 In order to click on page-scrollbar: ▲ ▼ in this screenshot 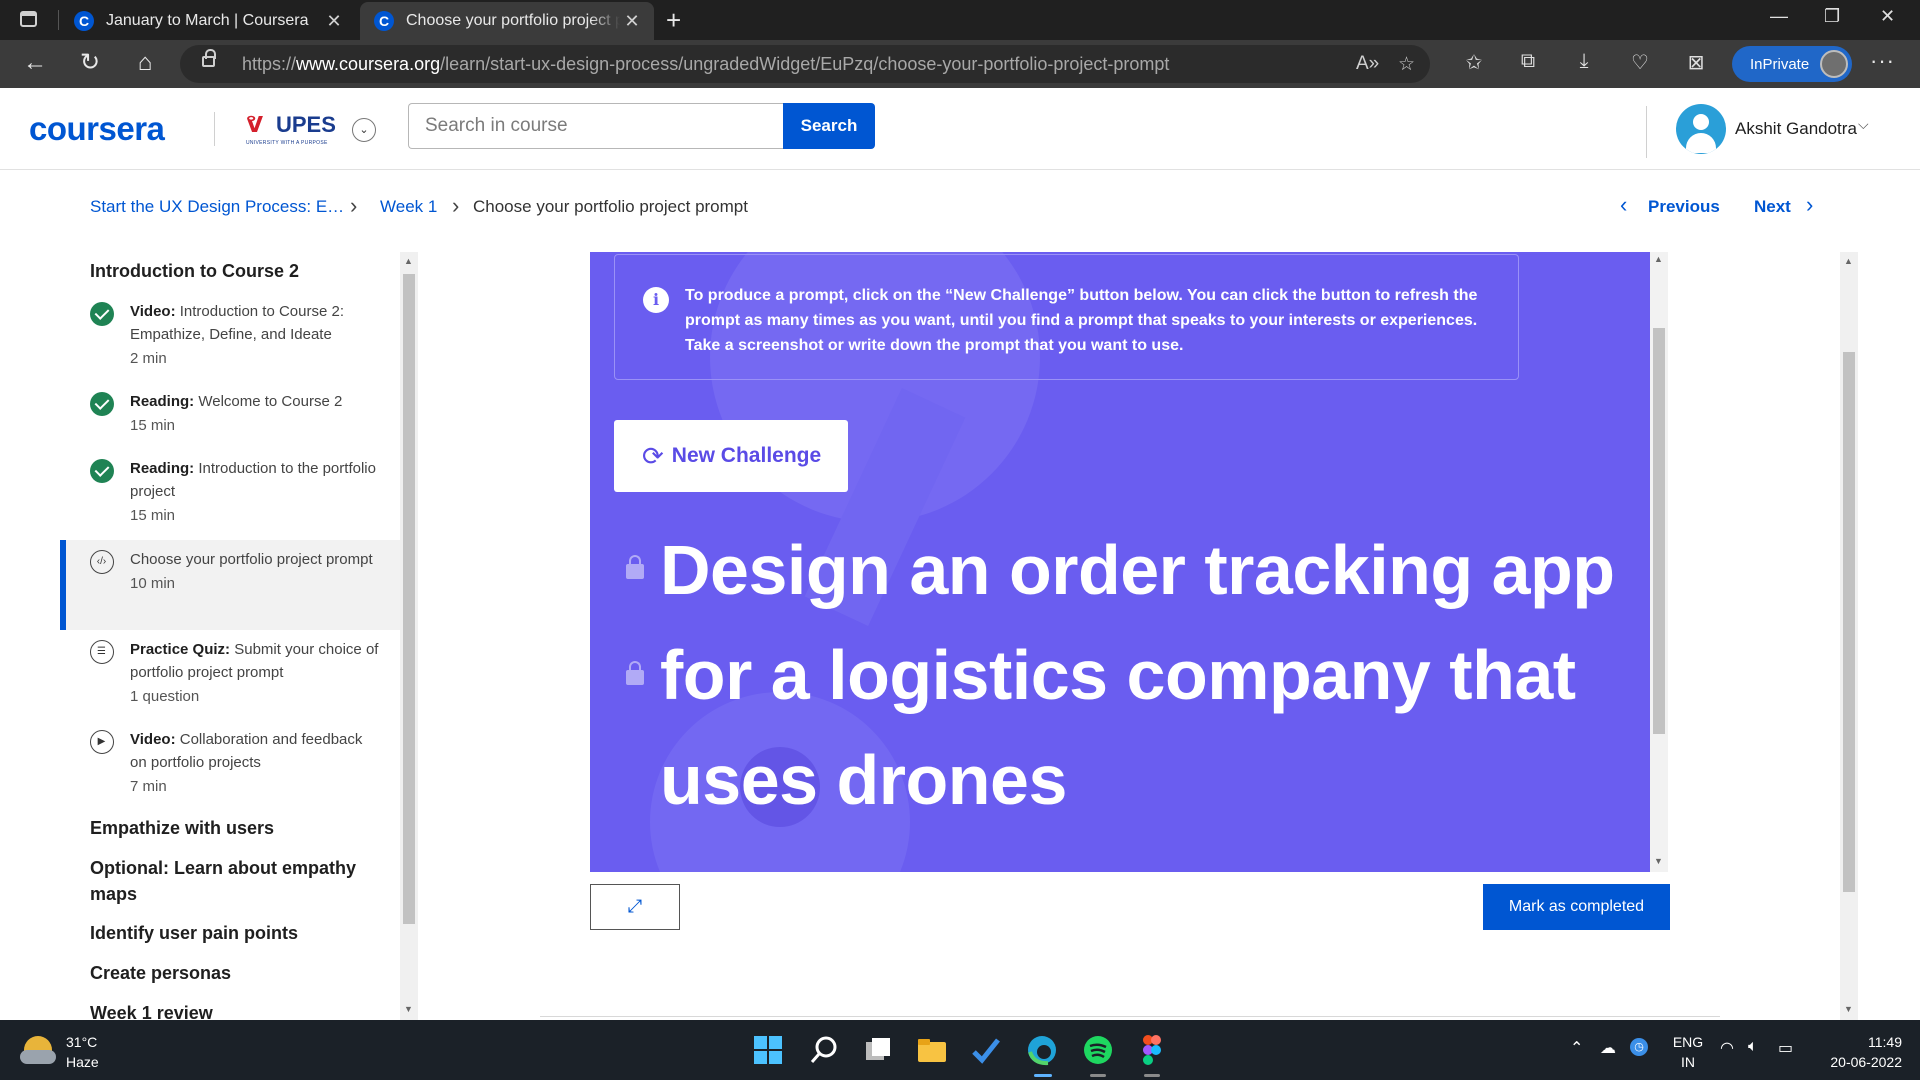, I will do `click(1849, 636)`.